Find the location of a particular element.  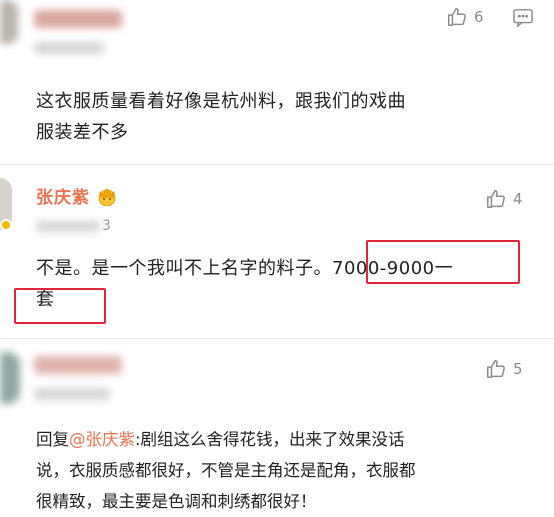

avatar-badge-icon is located at coordinates (6, 225).